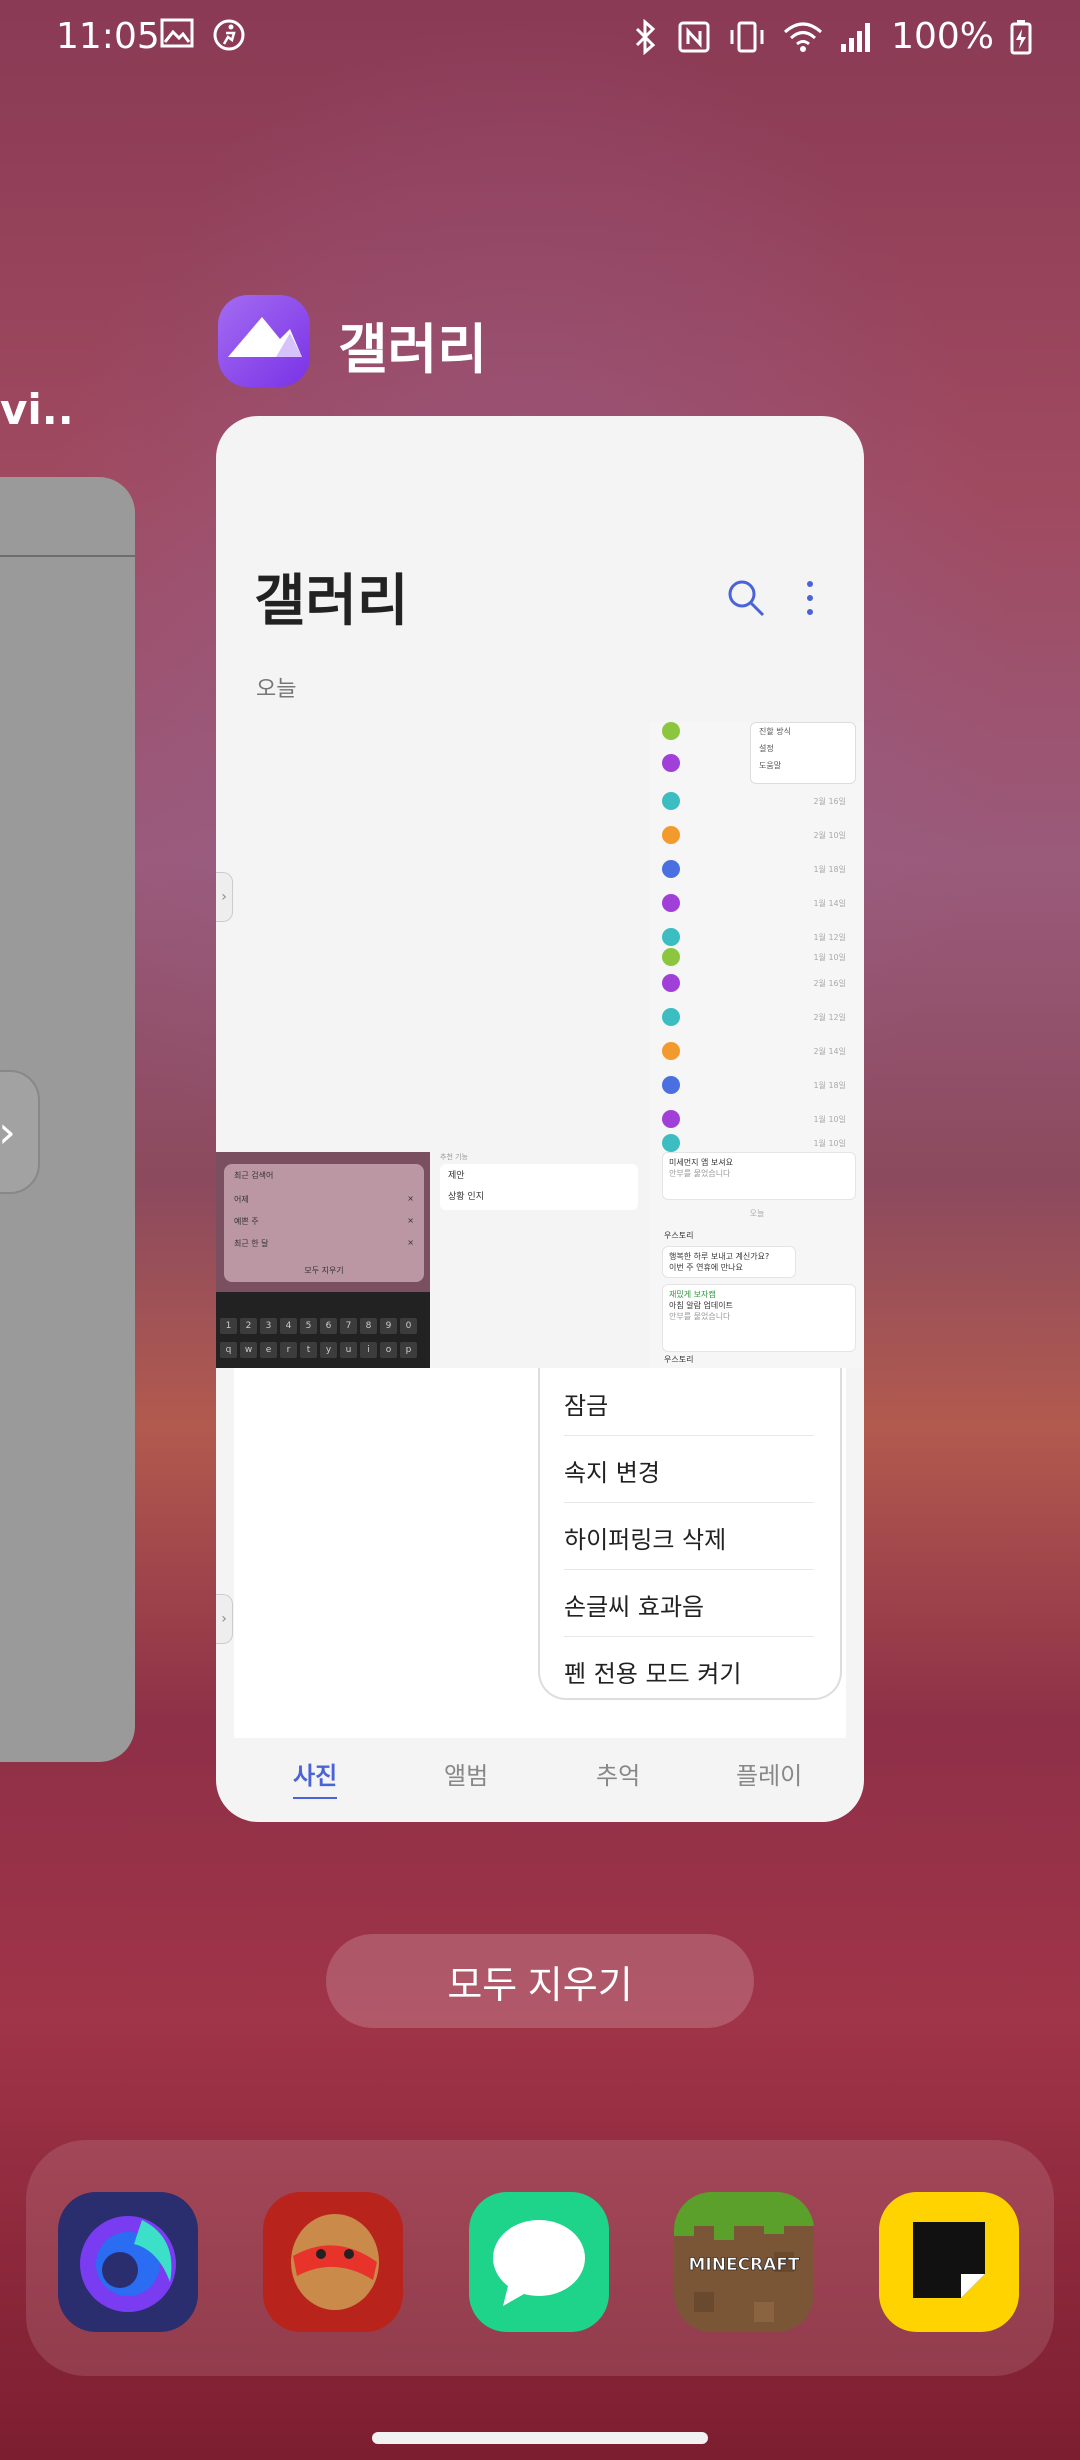  Describe the element at coordinates (757, 903) in the screenshot. I see `list-item: 1월 14일` at that location.